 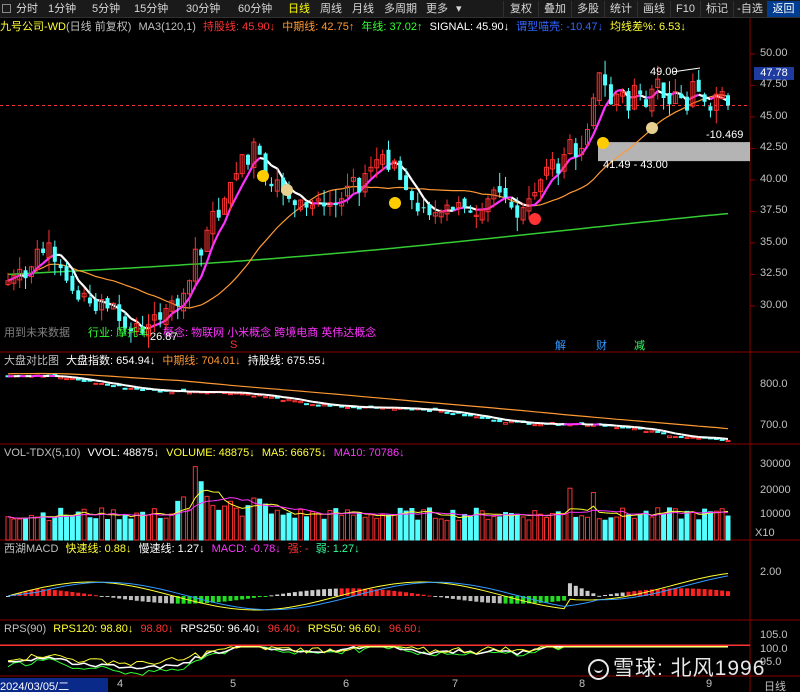 I want to click on snowball-logo-icon, so click(x=598, y=669).